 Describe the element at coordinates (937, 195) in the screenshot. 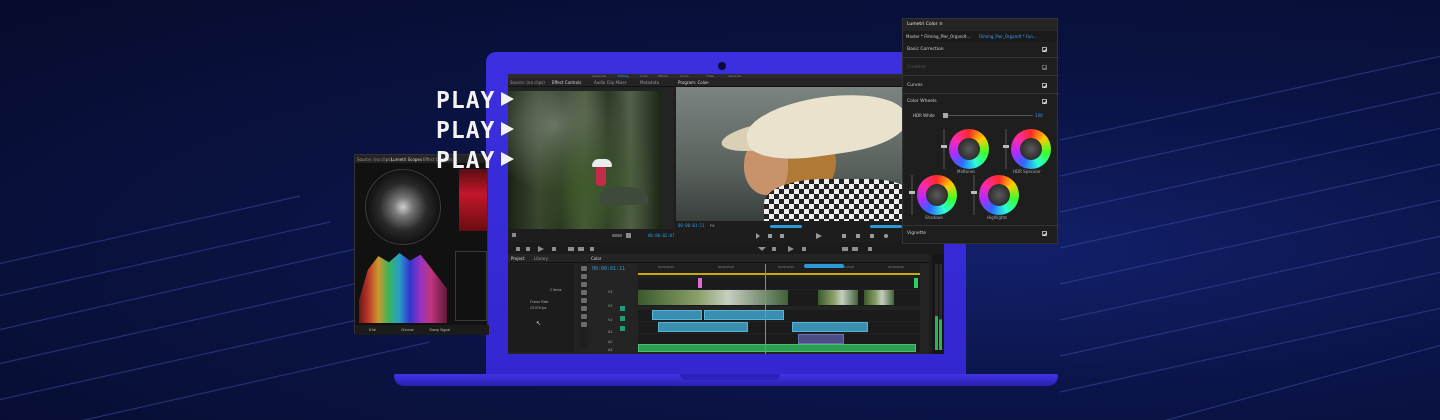

I see `color-wheel-shadows` at that location.